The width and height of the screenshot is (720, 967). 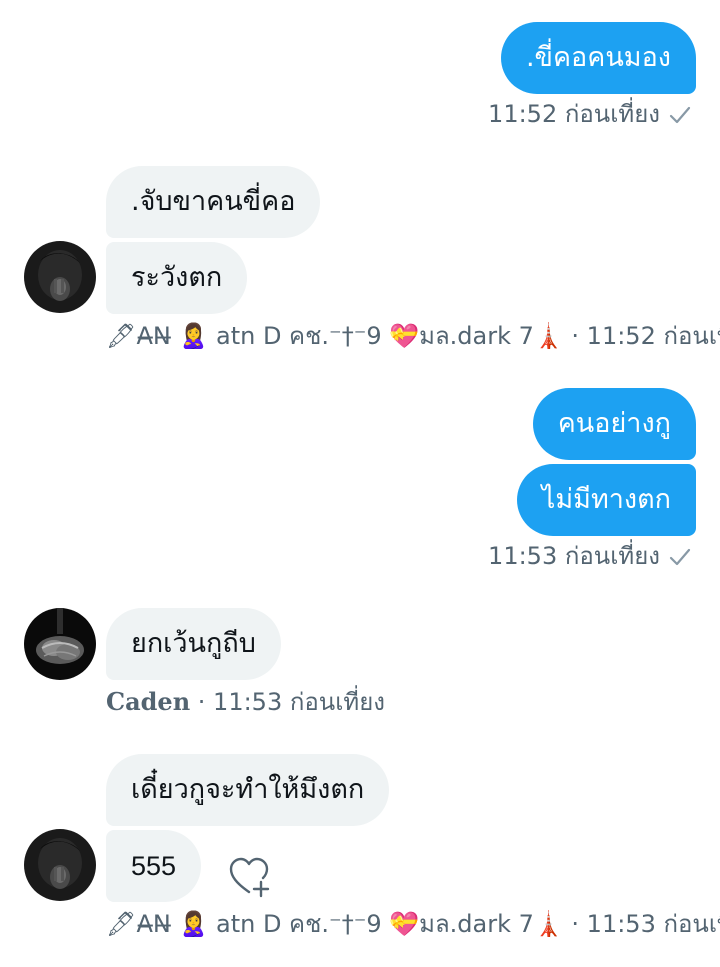 I want to click on timestamp: 11:53 ก่อนเที่ยง, so click(x=574, y=556).